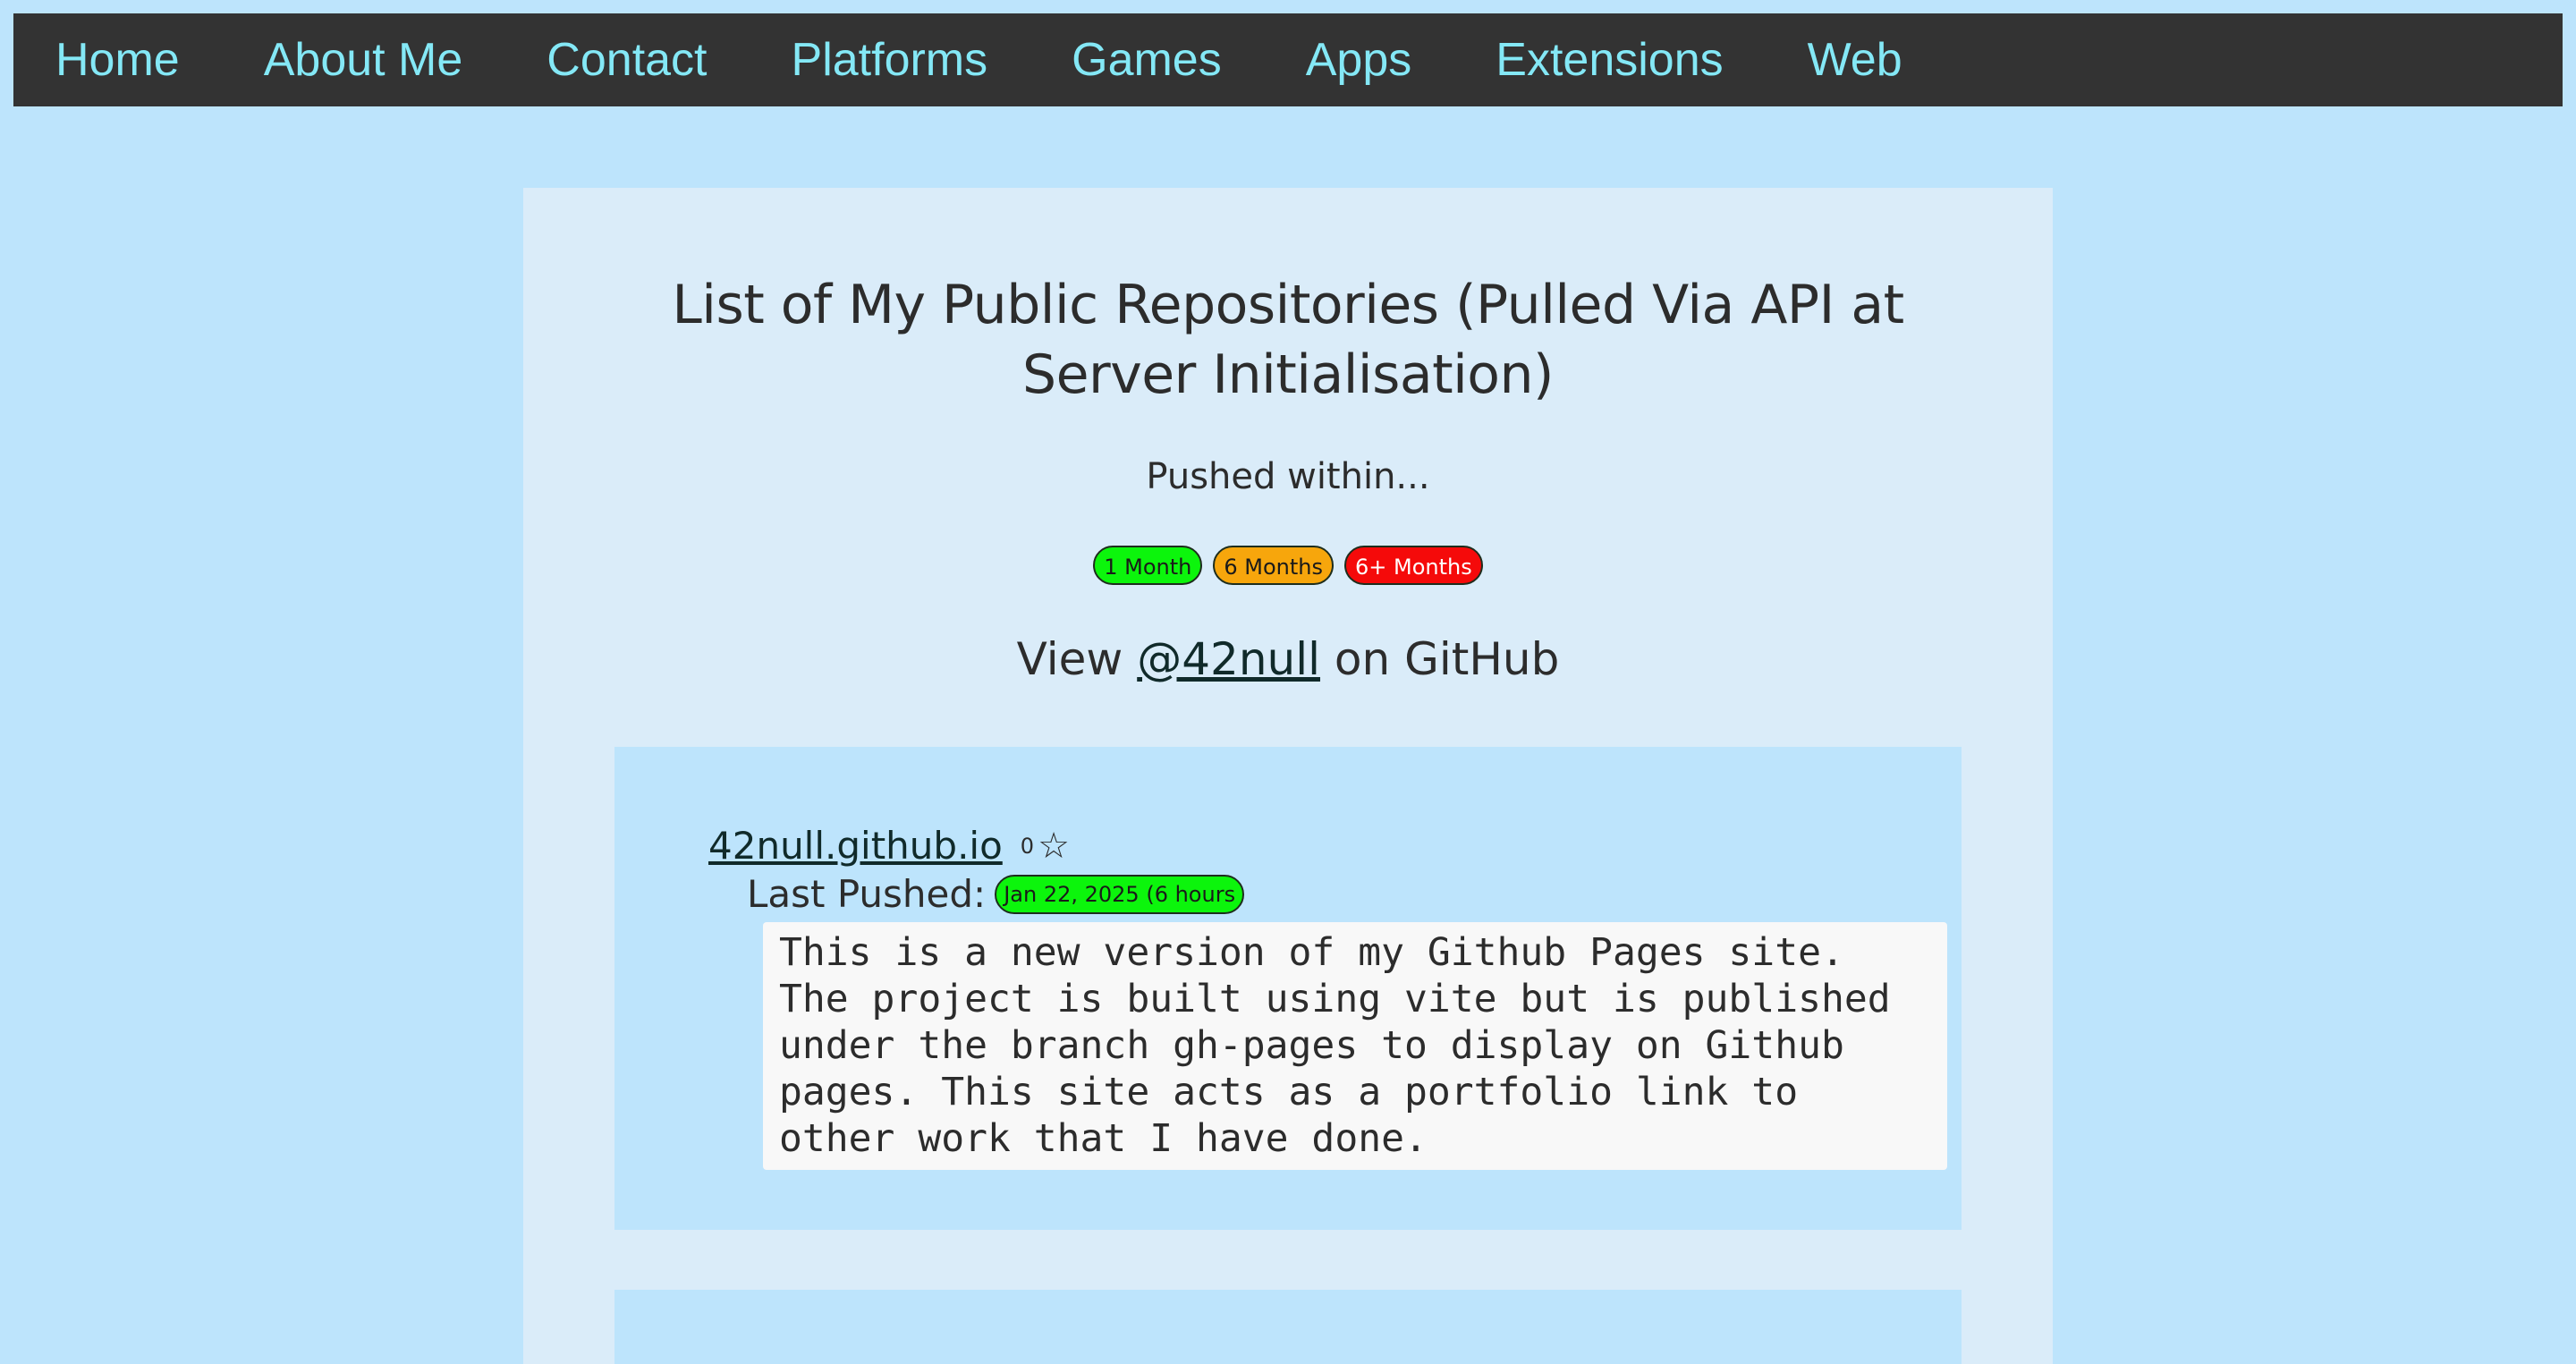 The image size is (2576, 1364). What do you see at coordinates (1103, 1138) in the screenshot?
I see `repo-description-line: other work that I have done.` at bounding box center [1103, 1138].